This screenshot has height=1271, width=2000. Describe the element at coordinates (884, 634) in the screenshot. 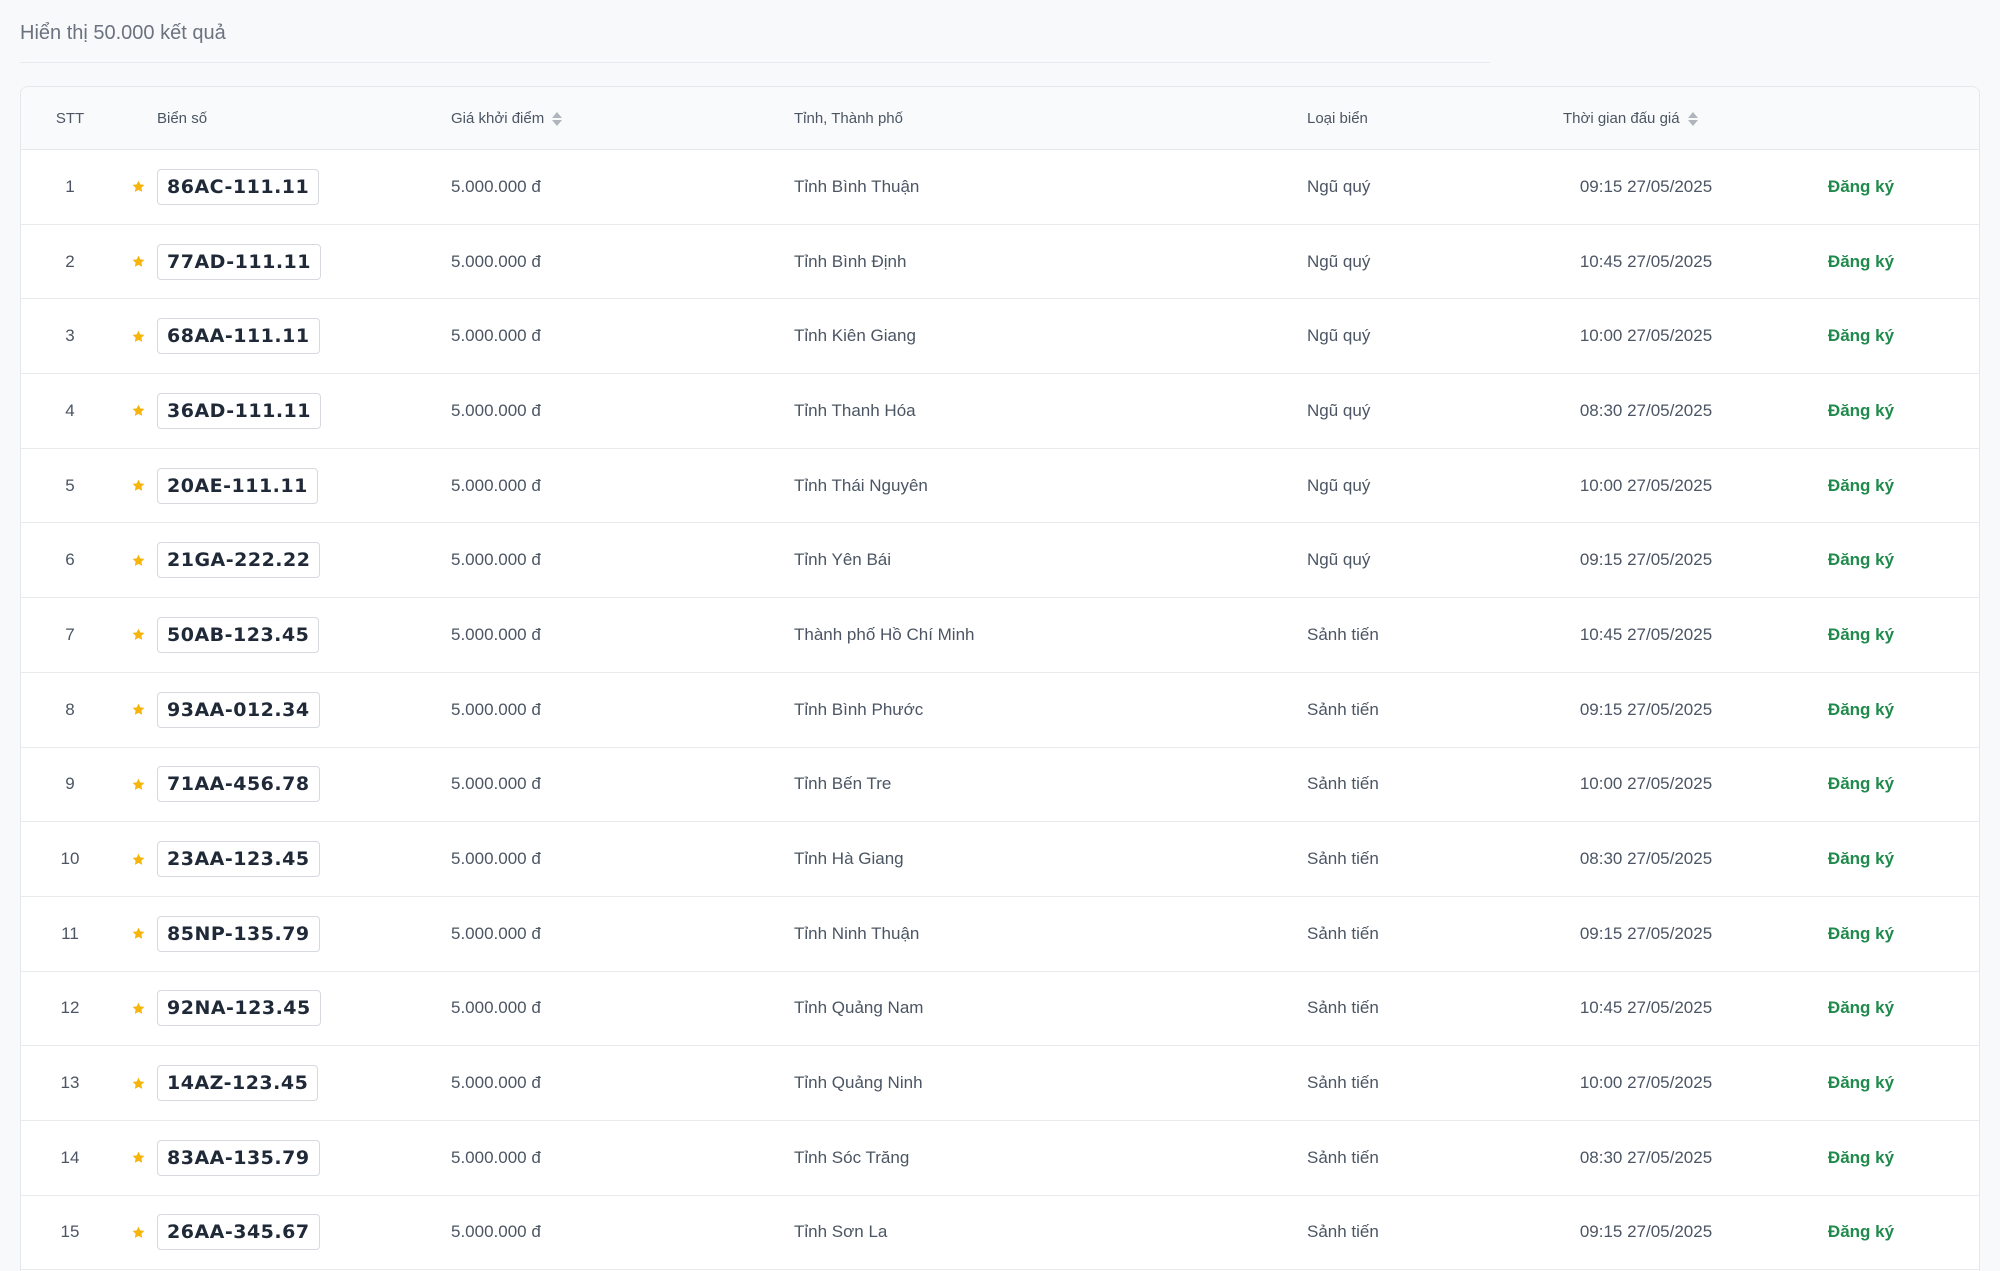

I see `province: Thành phố Hồ Chí Minh` at that location.